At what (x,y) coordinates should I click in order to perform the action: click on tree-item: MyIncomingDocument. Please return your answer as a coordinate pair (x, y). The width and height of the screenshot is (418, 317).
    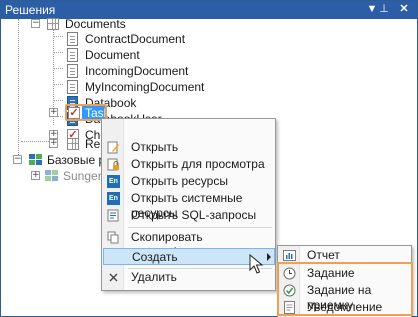
    Looking at the image, I should click on (126, 87).